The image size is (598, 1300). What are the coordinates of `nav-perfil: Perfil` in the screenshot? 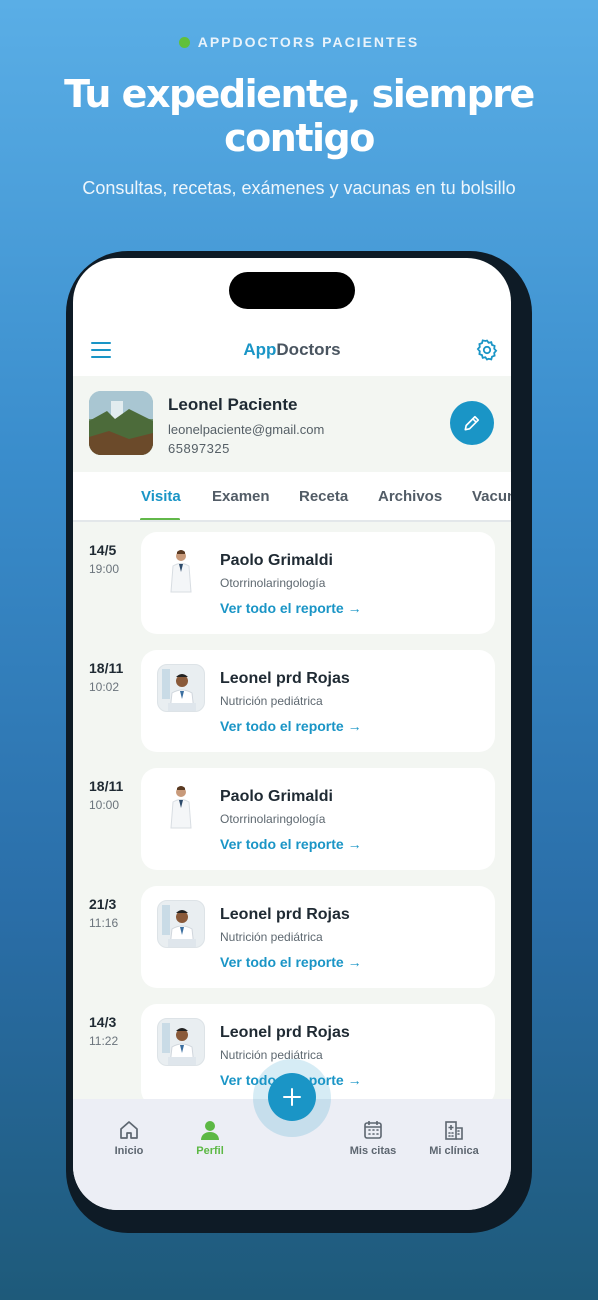 It's located at (210, 1138).